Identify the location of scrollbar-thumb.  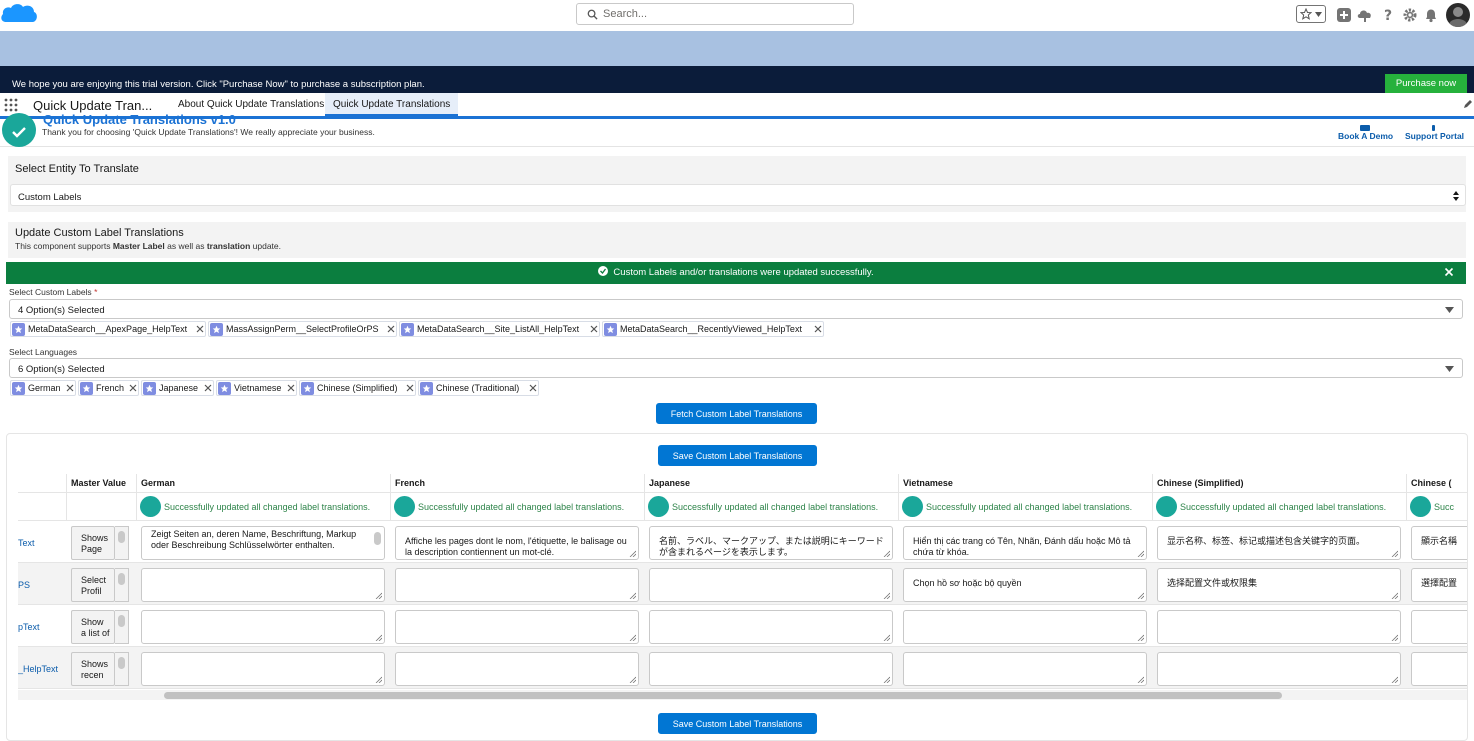
(723, 695).